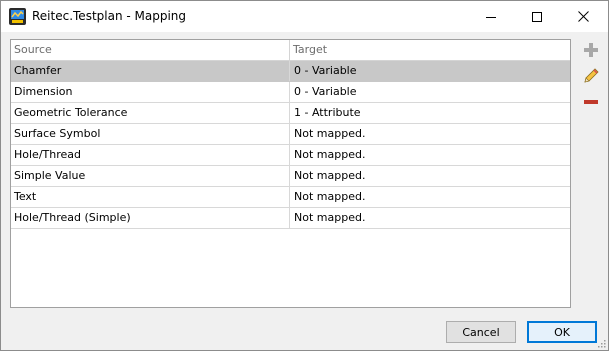  Describe the element at coordinates (150, 176) in the screenshot. I see `source-cell: Simple Value` at that location.